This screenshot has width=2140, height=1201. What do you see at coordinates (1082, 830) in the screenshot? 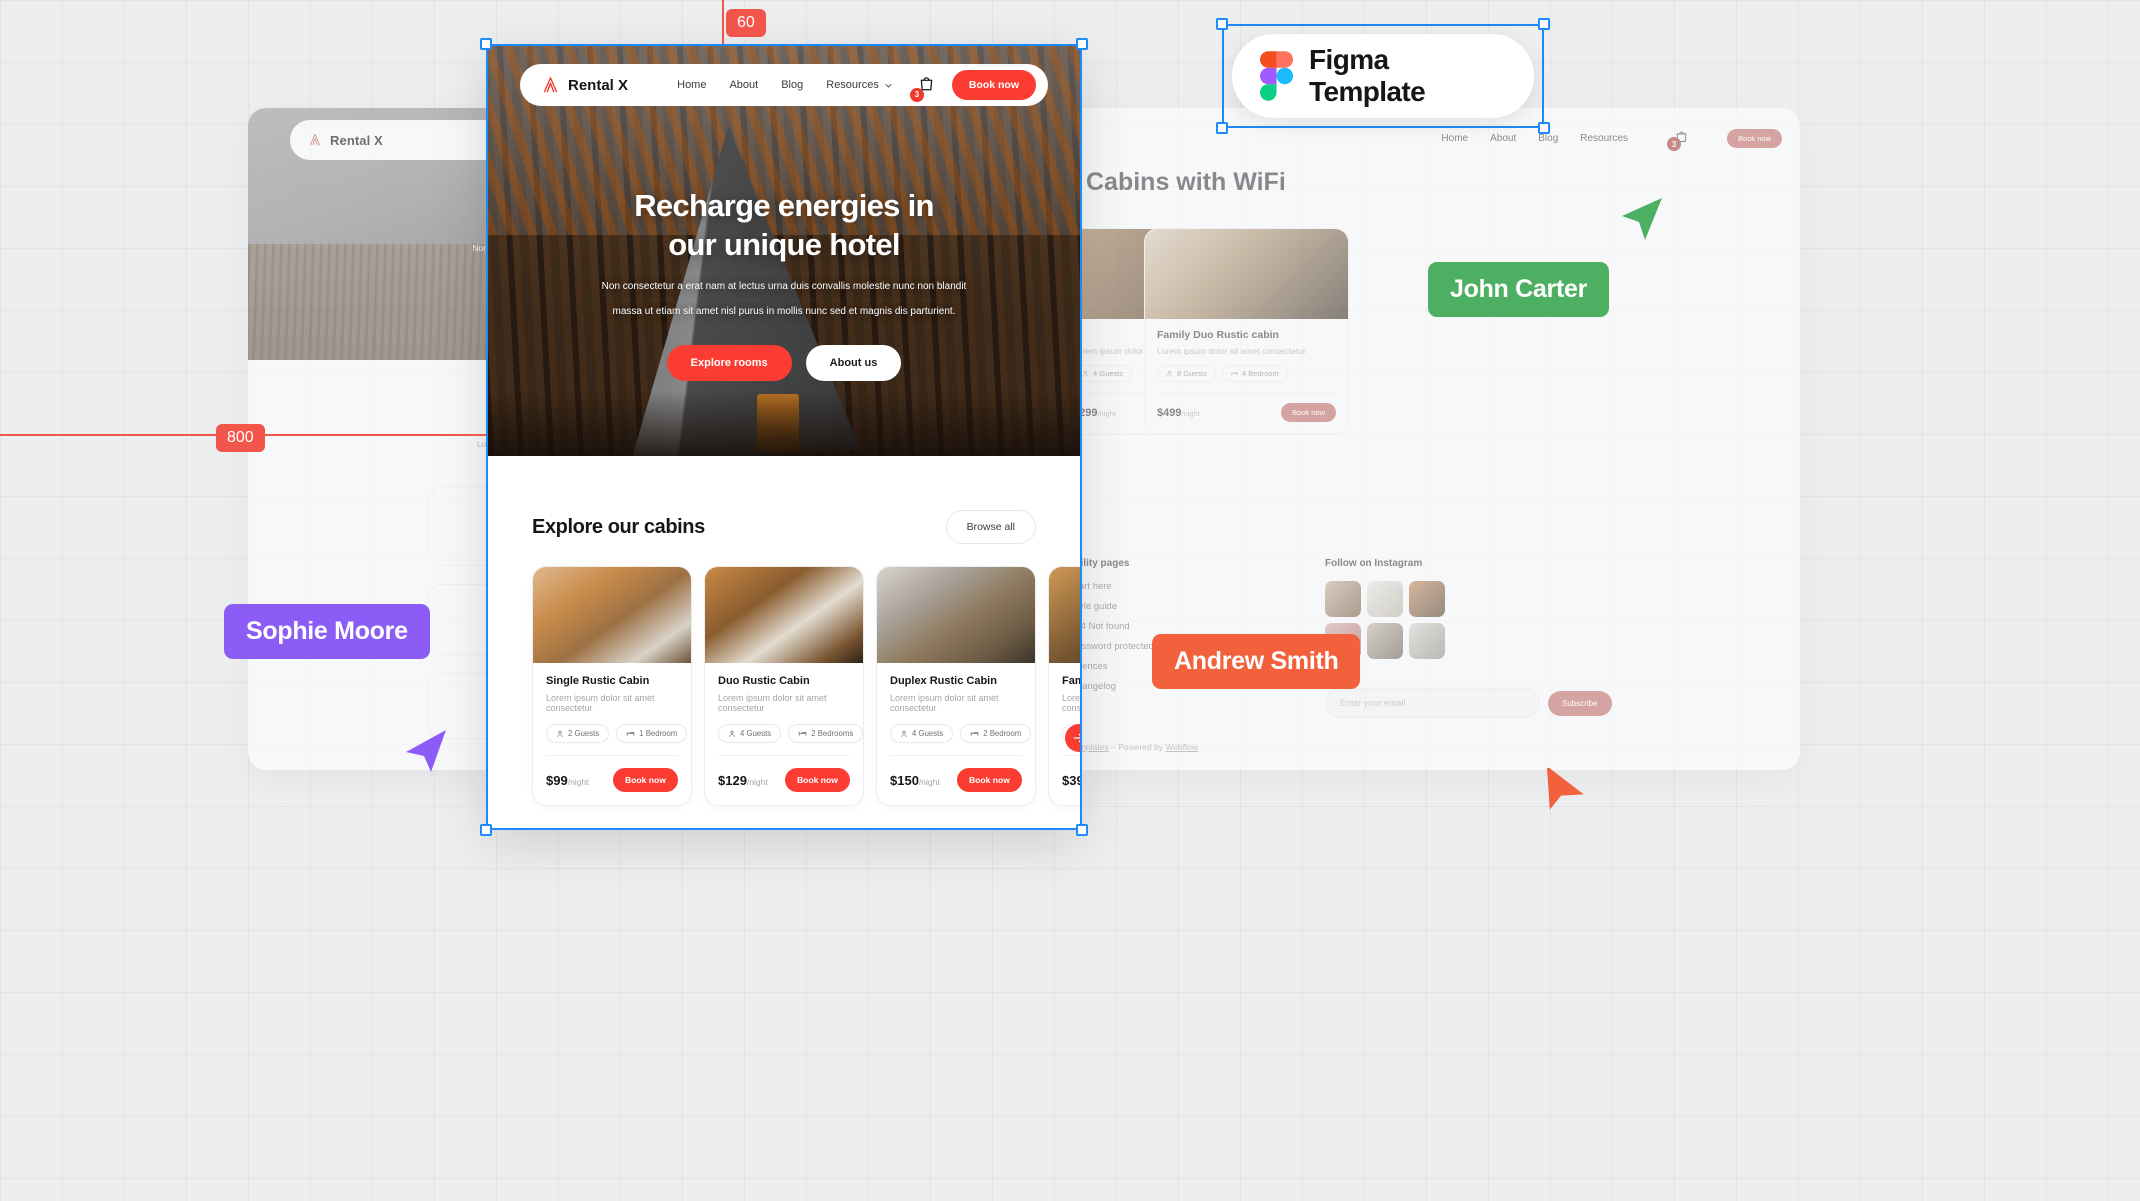
I see `selection-handle-br` at bounding box center [1082, 830].